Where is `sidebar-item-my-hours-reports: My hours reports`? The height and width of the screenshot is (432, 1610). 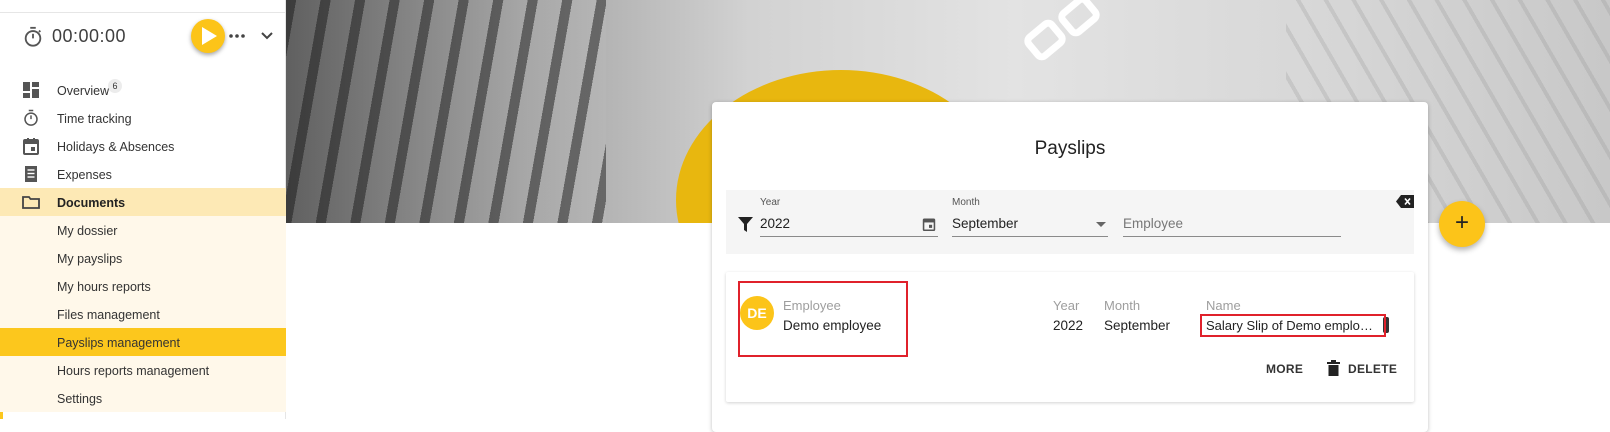
sidebar-item-my-hours-reports: My hours reports is located at coordinates (143, 286).